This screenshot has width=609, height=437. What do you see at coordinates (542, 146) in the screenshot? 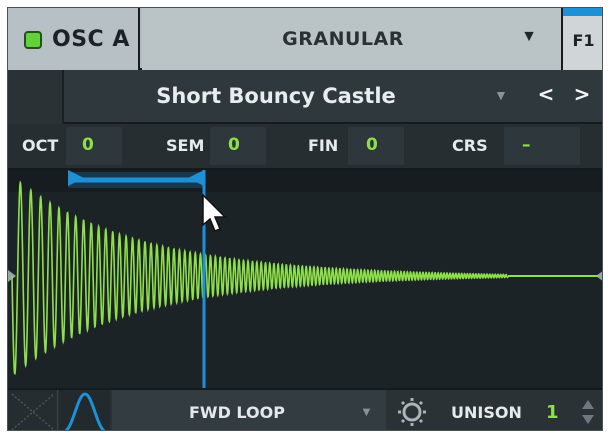
I see `tune-coarse-box` at bounding box center [542, 146].